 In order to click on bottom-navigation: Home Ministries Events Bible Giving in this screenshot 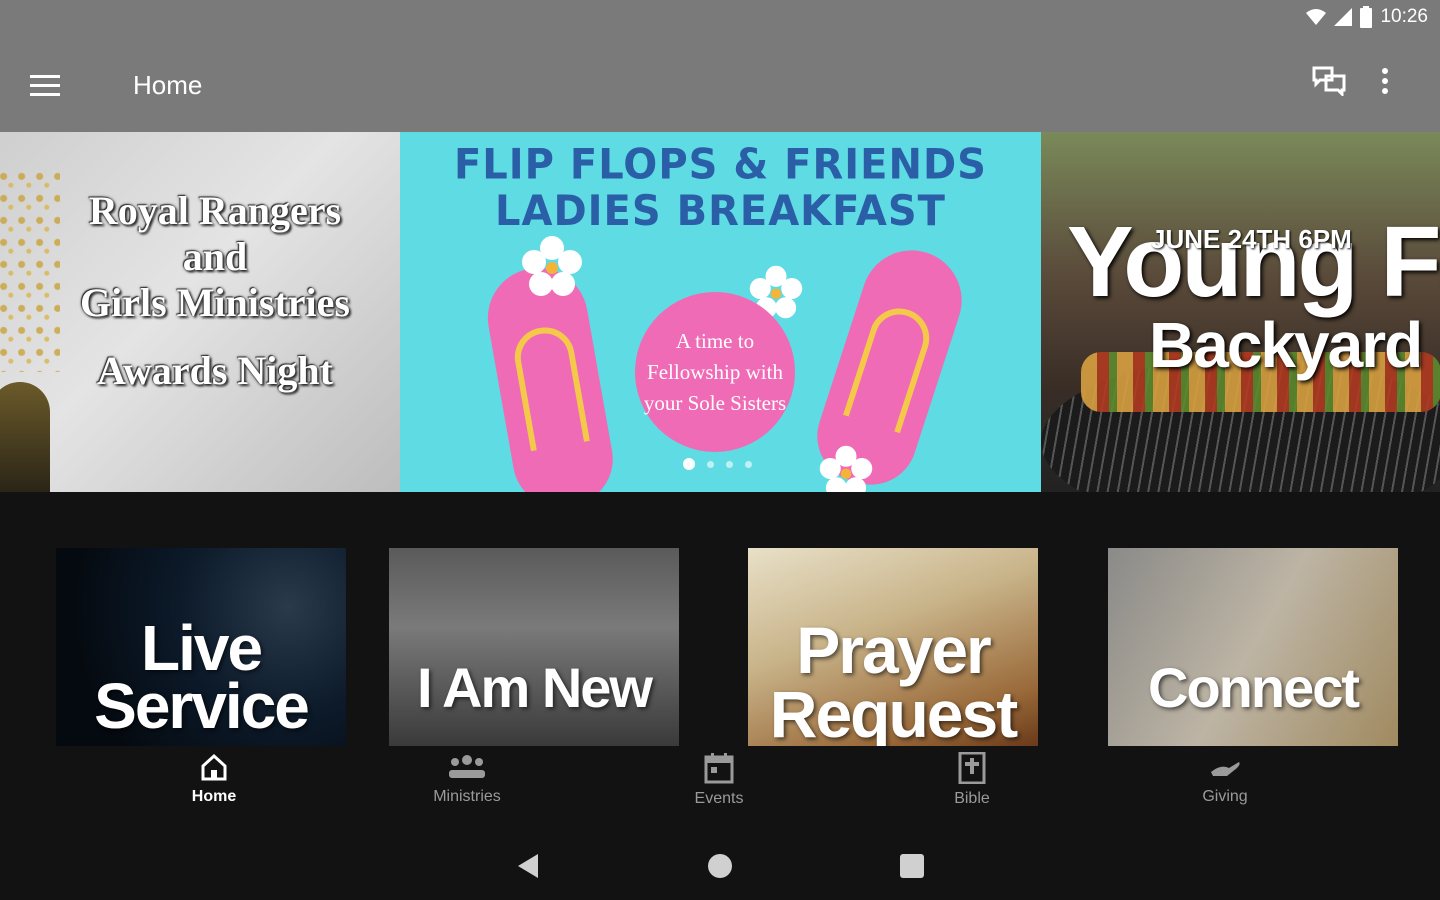, I will do `click(720, 787)`.